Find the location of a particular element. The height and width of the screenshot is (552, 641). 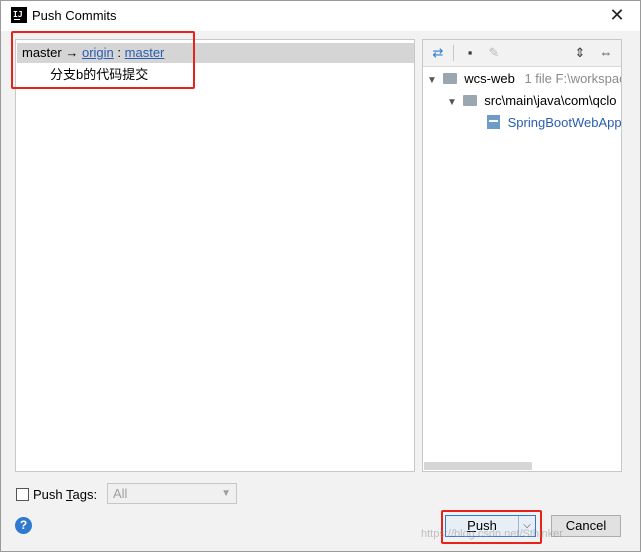

push-arrow-glyph: → is located at coordinates (72, 52).